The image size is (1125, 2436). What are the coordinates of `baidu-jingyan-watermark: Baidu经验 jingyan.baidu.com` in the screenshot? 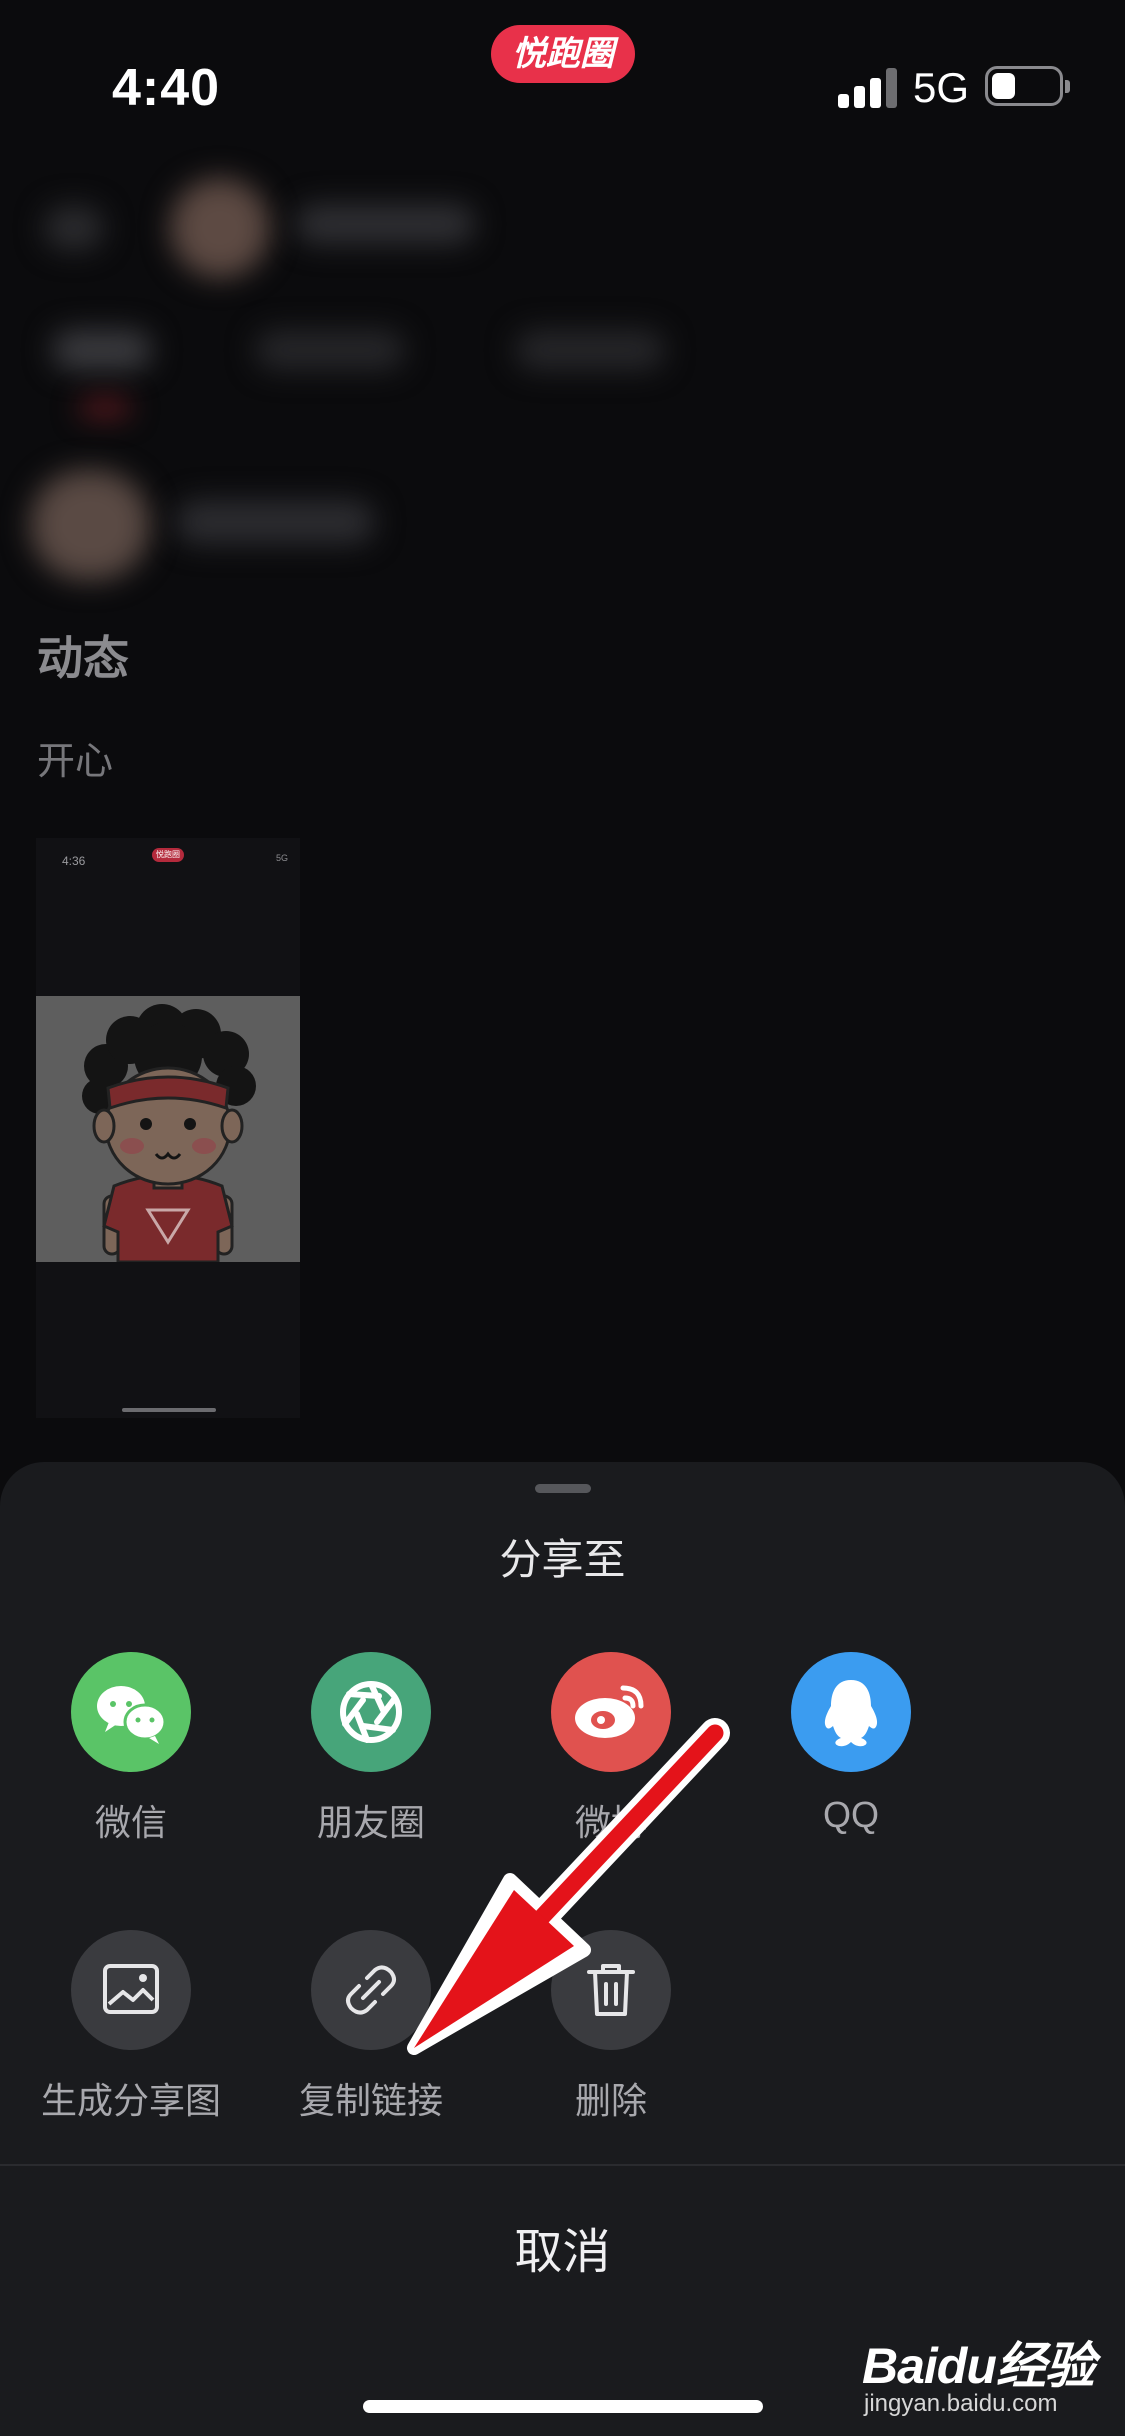 It's located at (987, 2366).